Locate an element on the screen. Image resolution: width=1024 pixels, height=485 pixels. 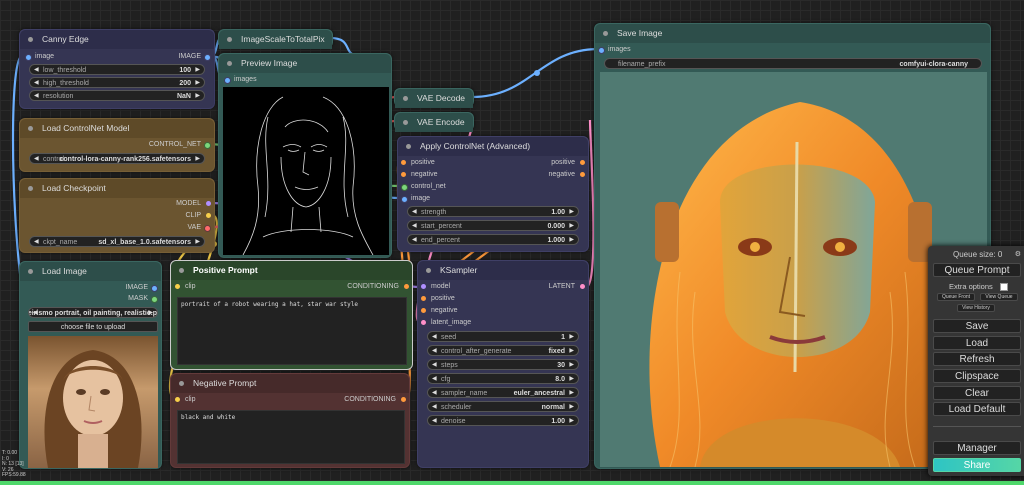
load-button: Load is located at coordinates (977, 343).